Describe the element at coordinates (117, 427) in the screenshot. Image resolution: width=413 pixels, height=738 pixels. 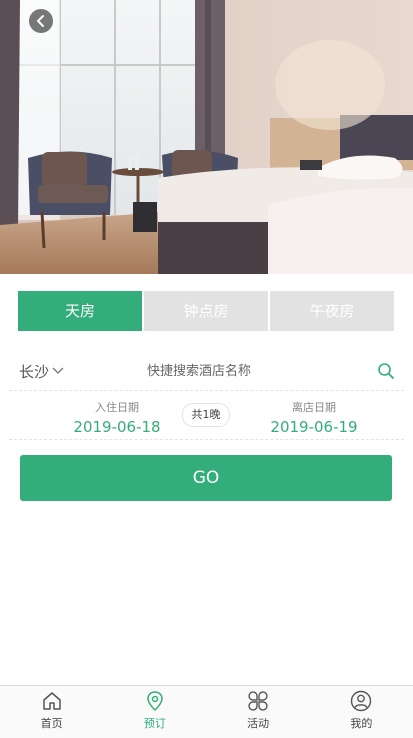
I see `checkin-date: 2019-06-18` at that location.